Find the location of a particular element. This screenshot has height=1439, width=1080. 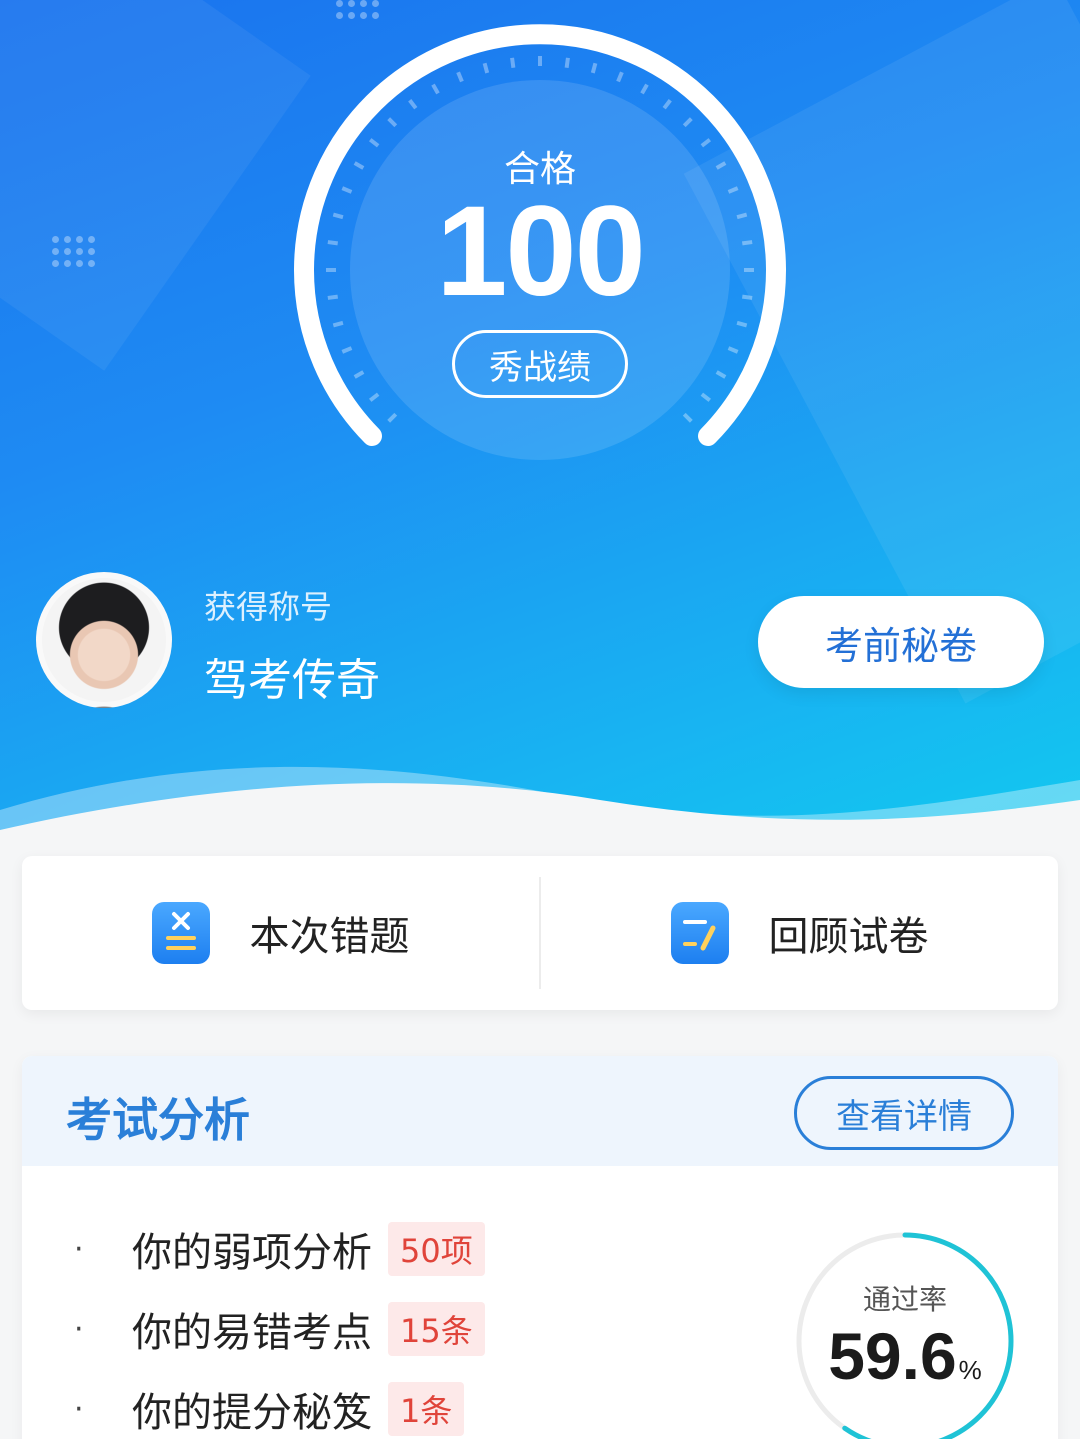

list-item: · 你的弱项分析 50项 is located at coordinates (279, 1249).